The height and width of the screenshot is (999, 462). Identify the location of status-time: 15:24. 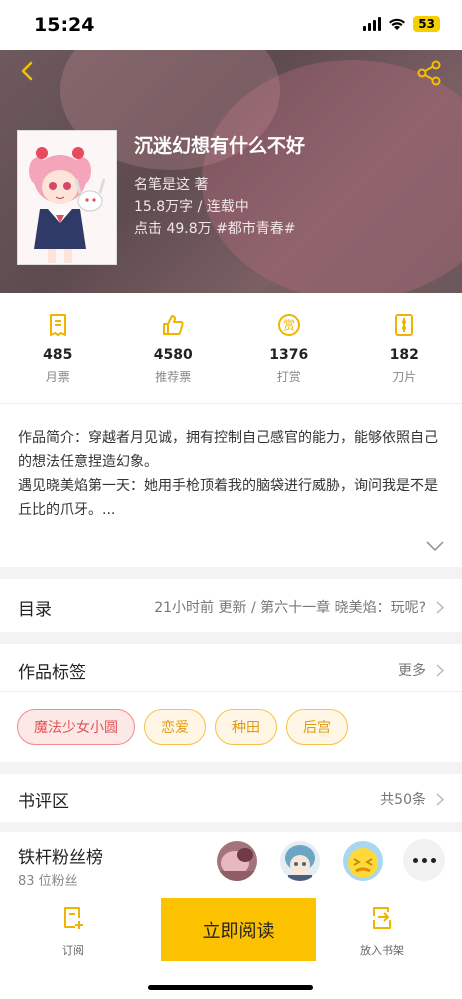
(64, 25).